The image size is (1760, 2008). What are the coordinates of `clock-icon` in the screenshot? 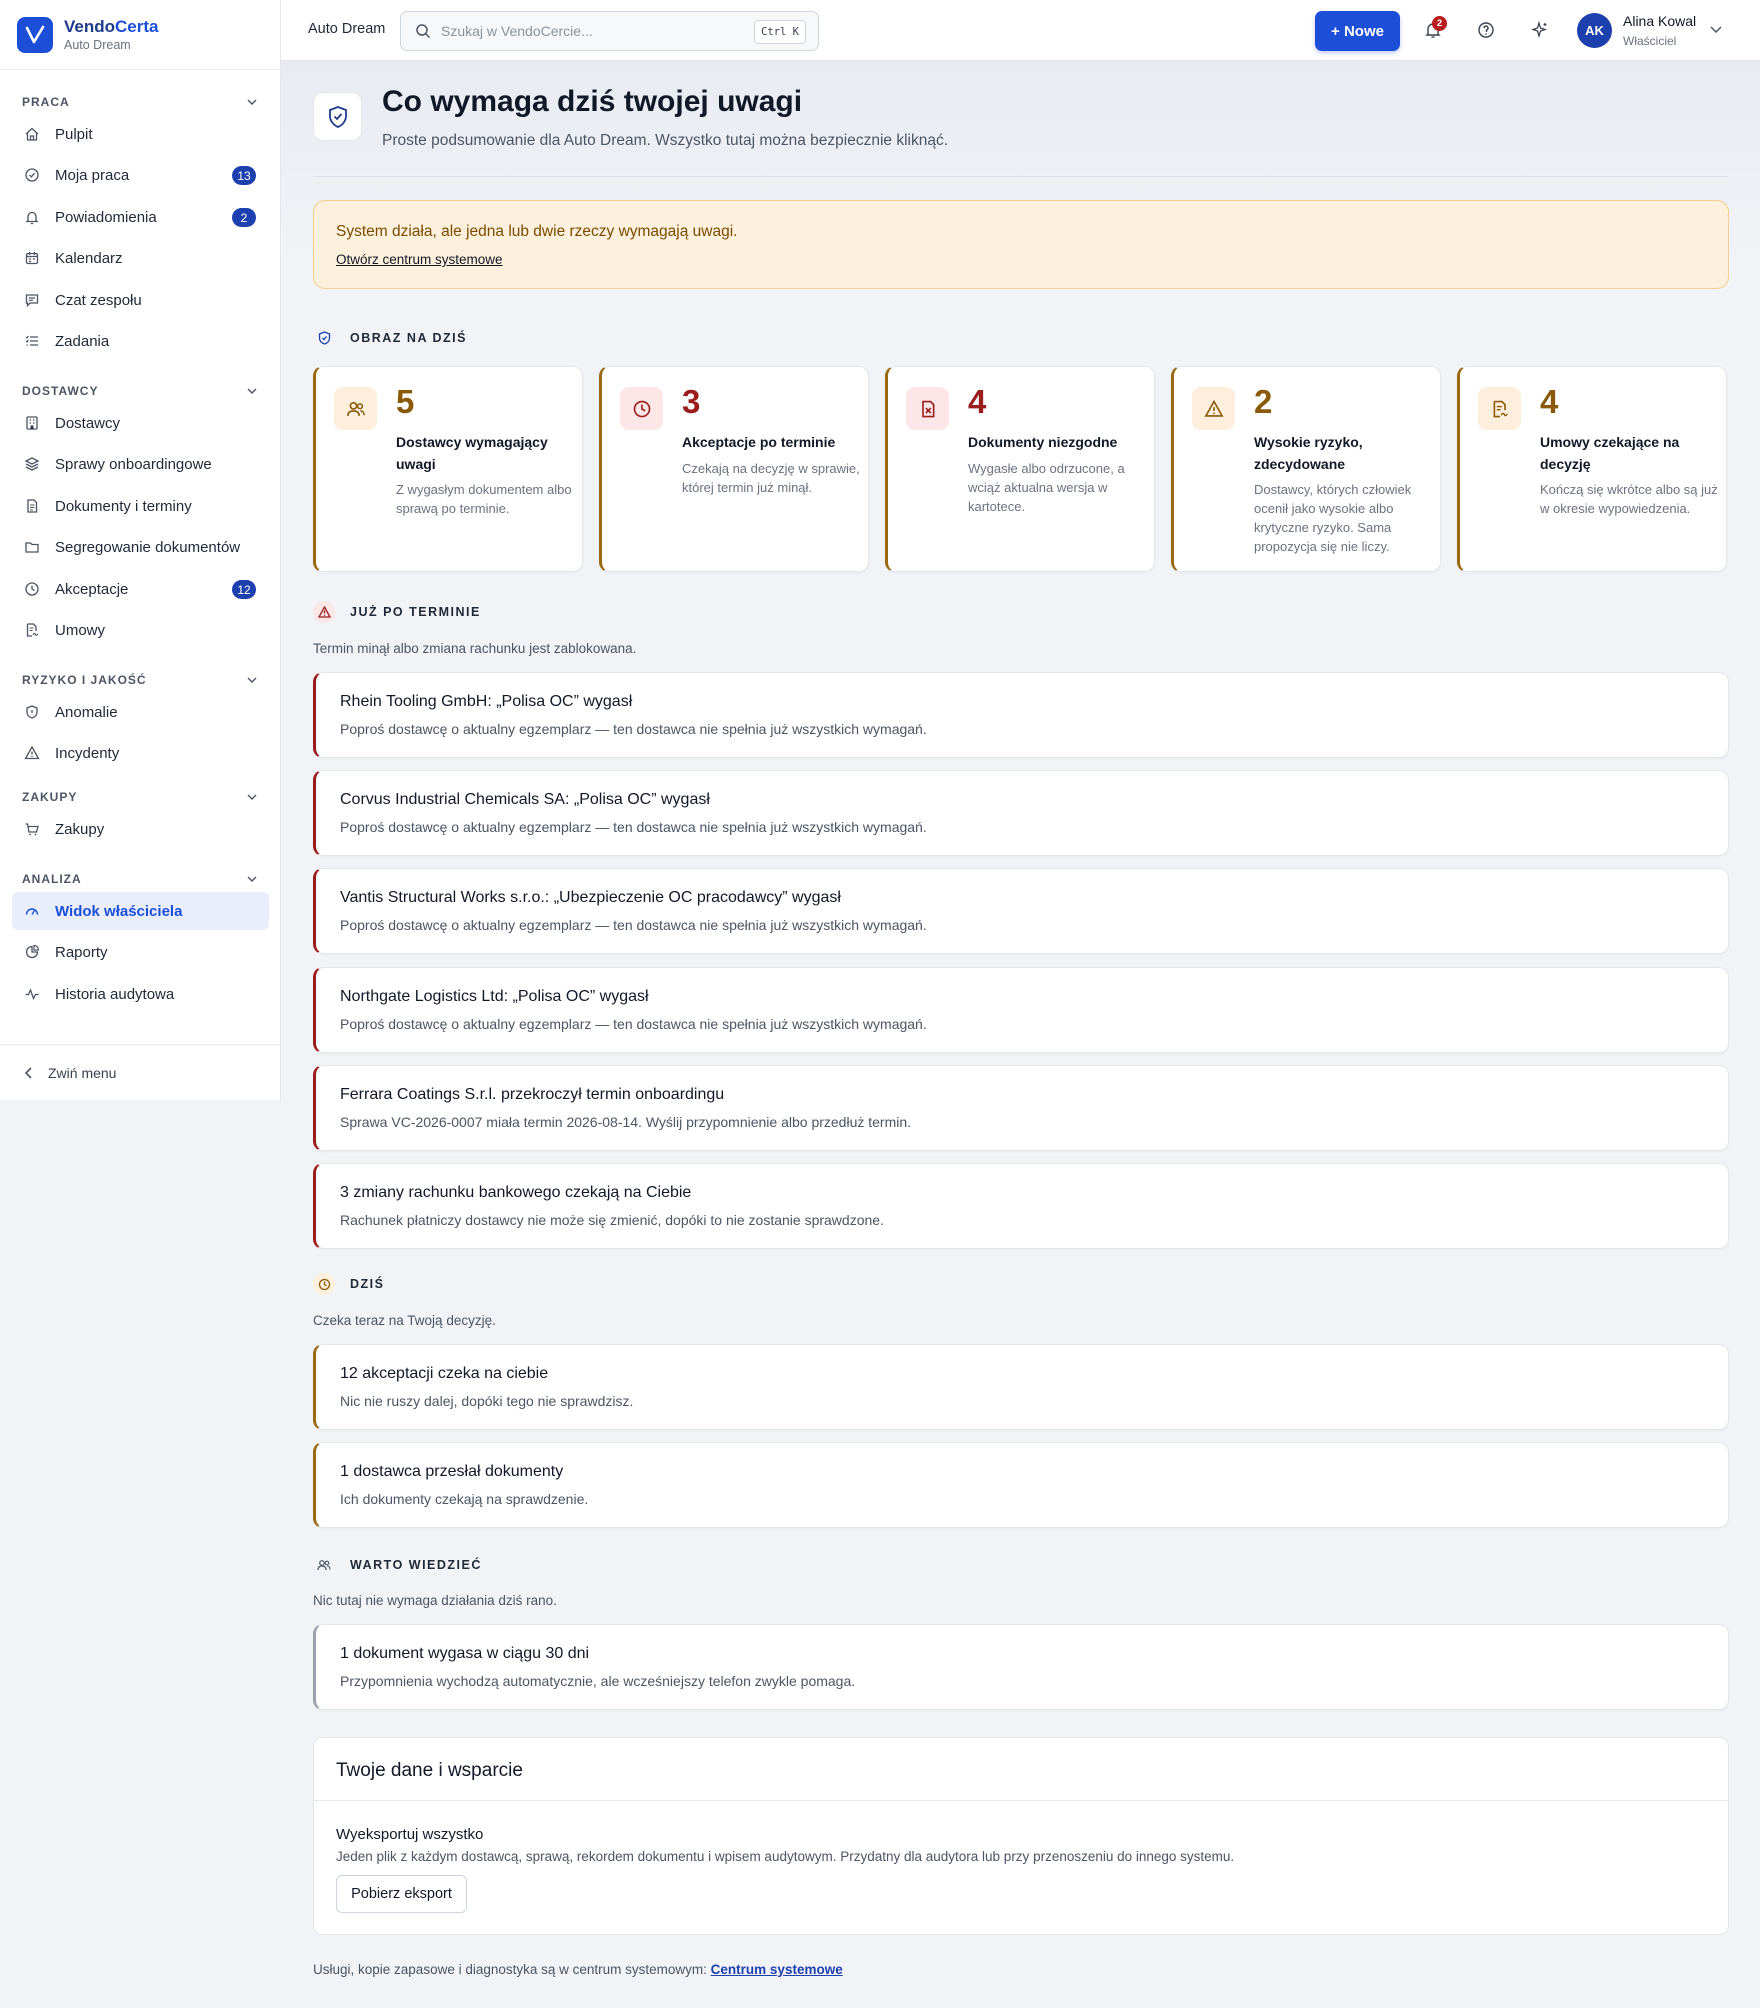 It's located at (324, 1284).